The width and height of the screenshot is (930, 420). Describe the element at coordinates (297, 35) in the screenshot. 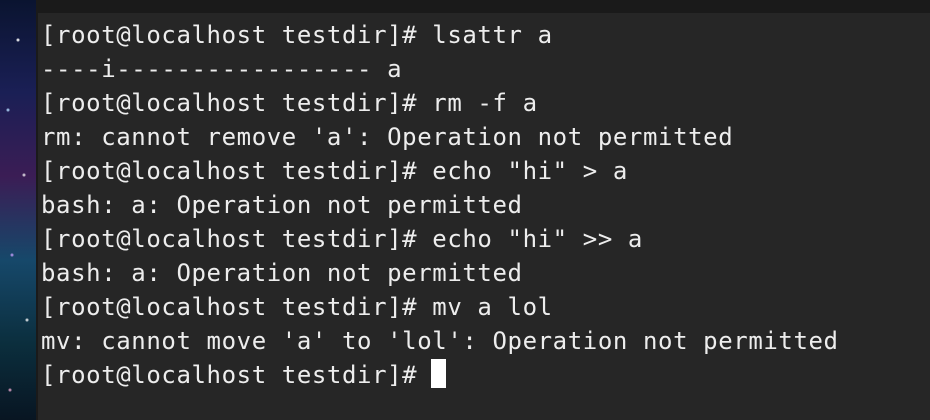

I see `command-line: [root@localhost testdir]# lsattr a` at that location.